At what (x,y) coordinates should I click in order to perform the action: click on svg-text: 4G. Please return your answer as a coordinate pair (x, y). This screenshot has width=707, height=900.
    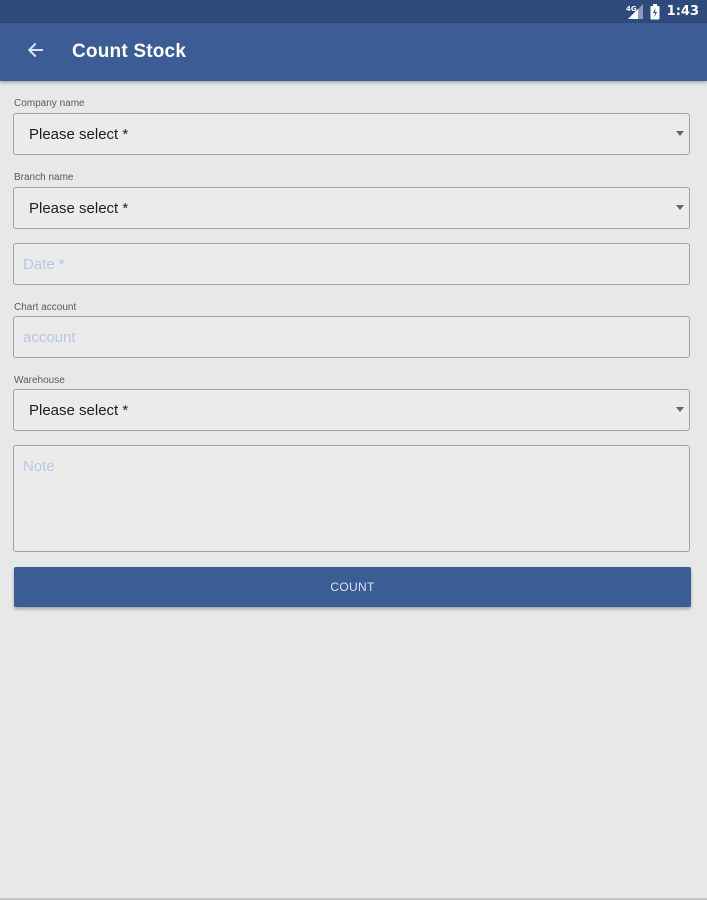
    Looking at the image, I should click on (631, 9).